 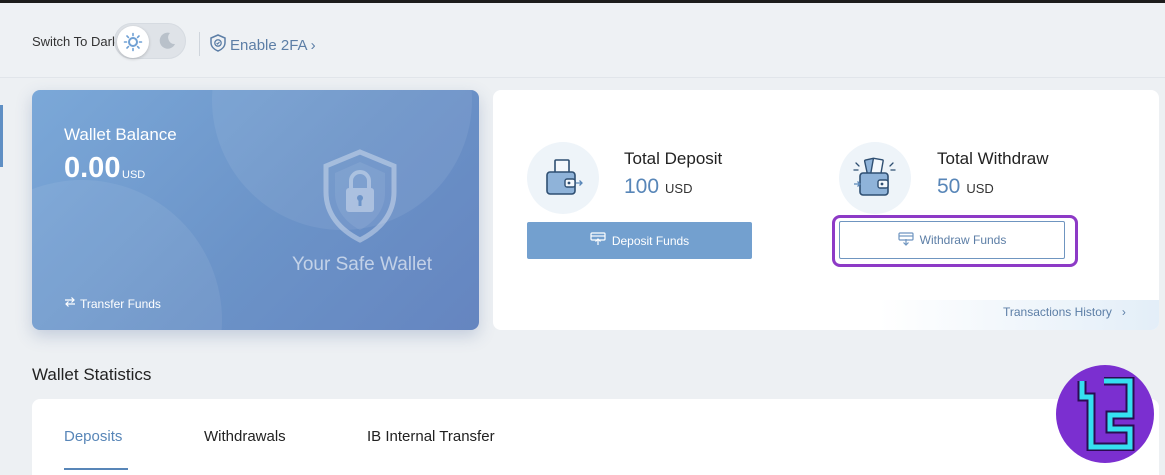 I want to click on enable-2fa-label: Enable 2FA, so click(x=269, y=45).